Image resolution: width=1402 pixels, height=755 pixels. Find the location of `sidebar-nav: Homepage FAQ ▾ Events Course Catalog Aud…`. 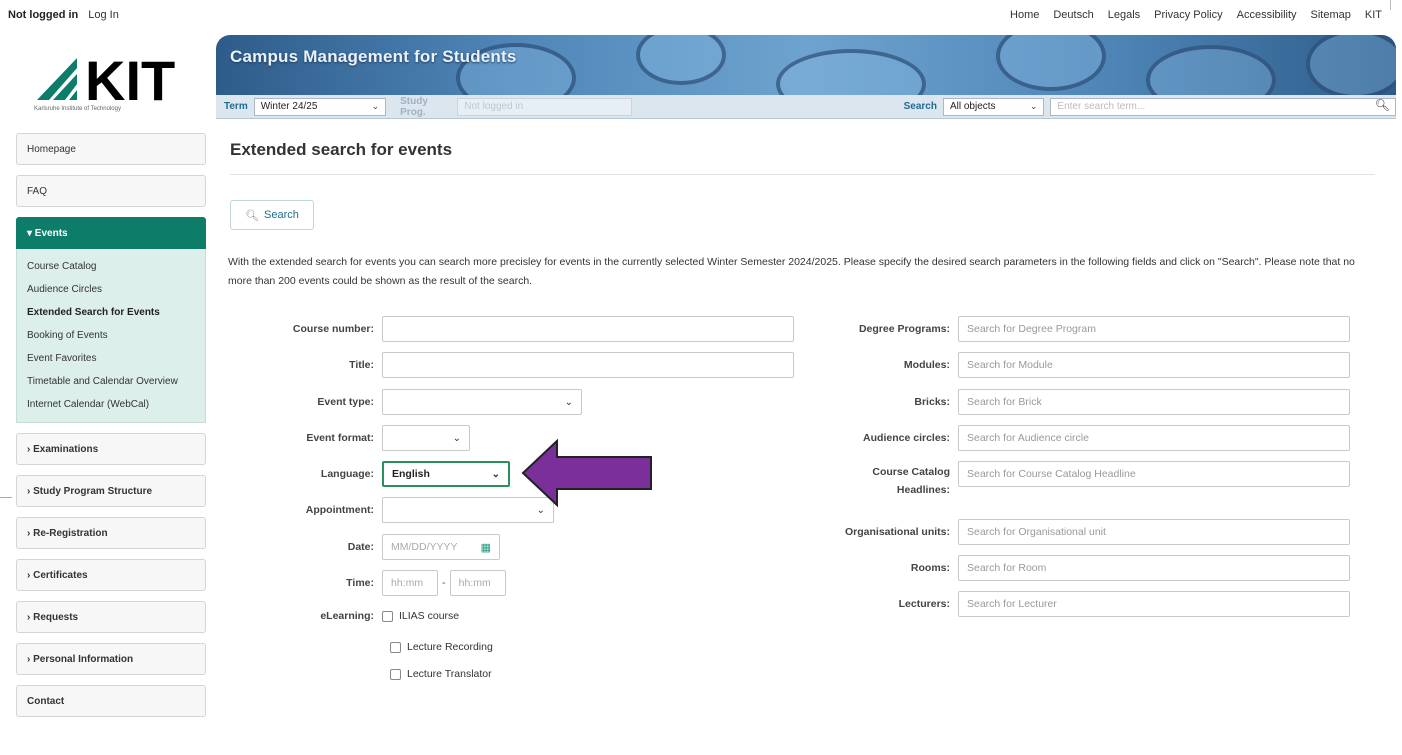

sidebar-nav: Homepage FAQ ▾ Events Course Catalog Aud… is located at coordinates (111, 430).